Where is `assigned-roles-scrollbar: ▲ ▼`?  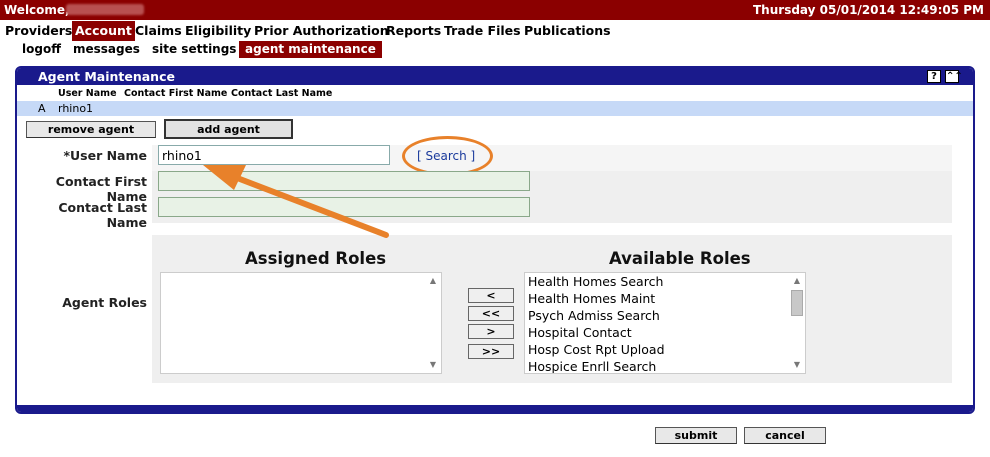
assigned-roles-scrollbar: ▲ ▼ is located at coordinates (433, 323).